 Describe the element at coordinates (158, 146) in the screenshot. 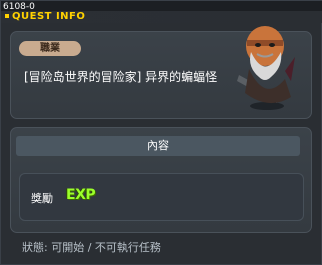

I see `content-header: 內容` at that location.